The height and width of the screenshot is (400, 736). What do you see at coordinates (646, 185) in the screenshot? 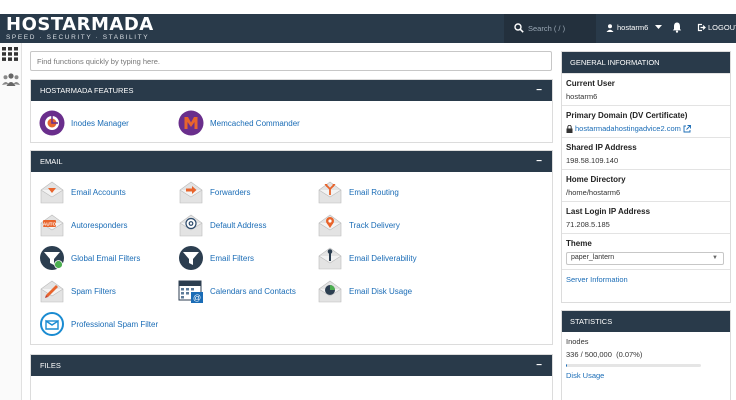
I see `home-directory-row: Home Directory /home/hostarm6` at bounding box center [646, 185].